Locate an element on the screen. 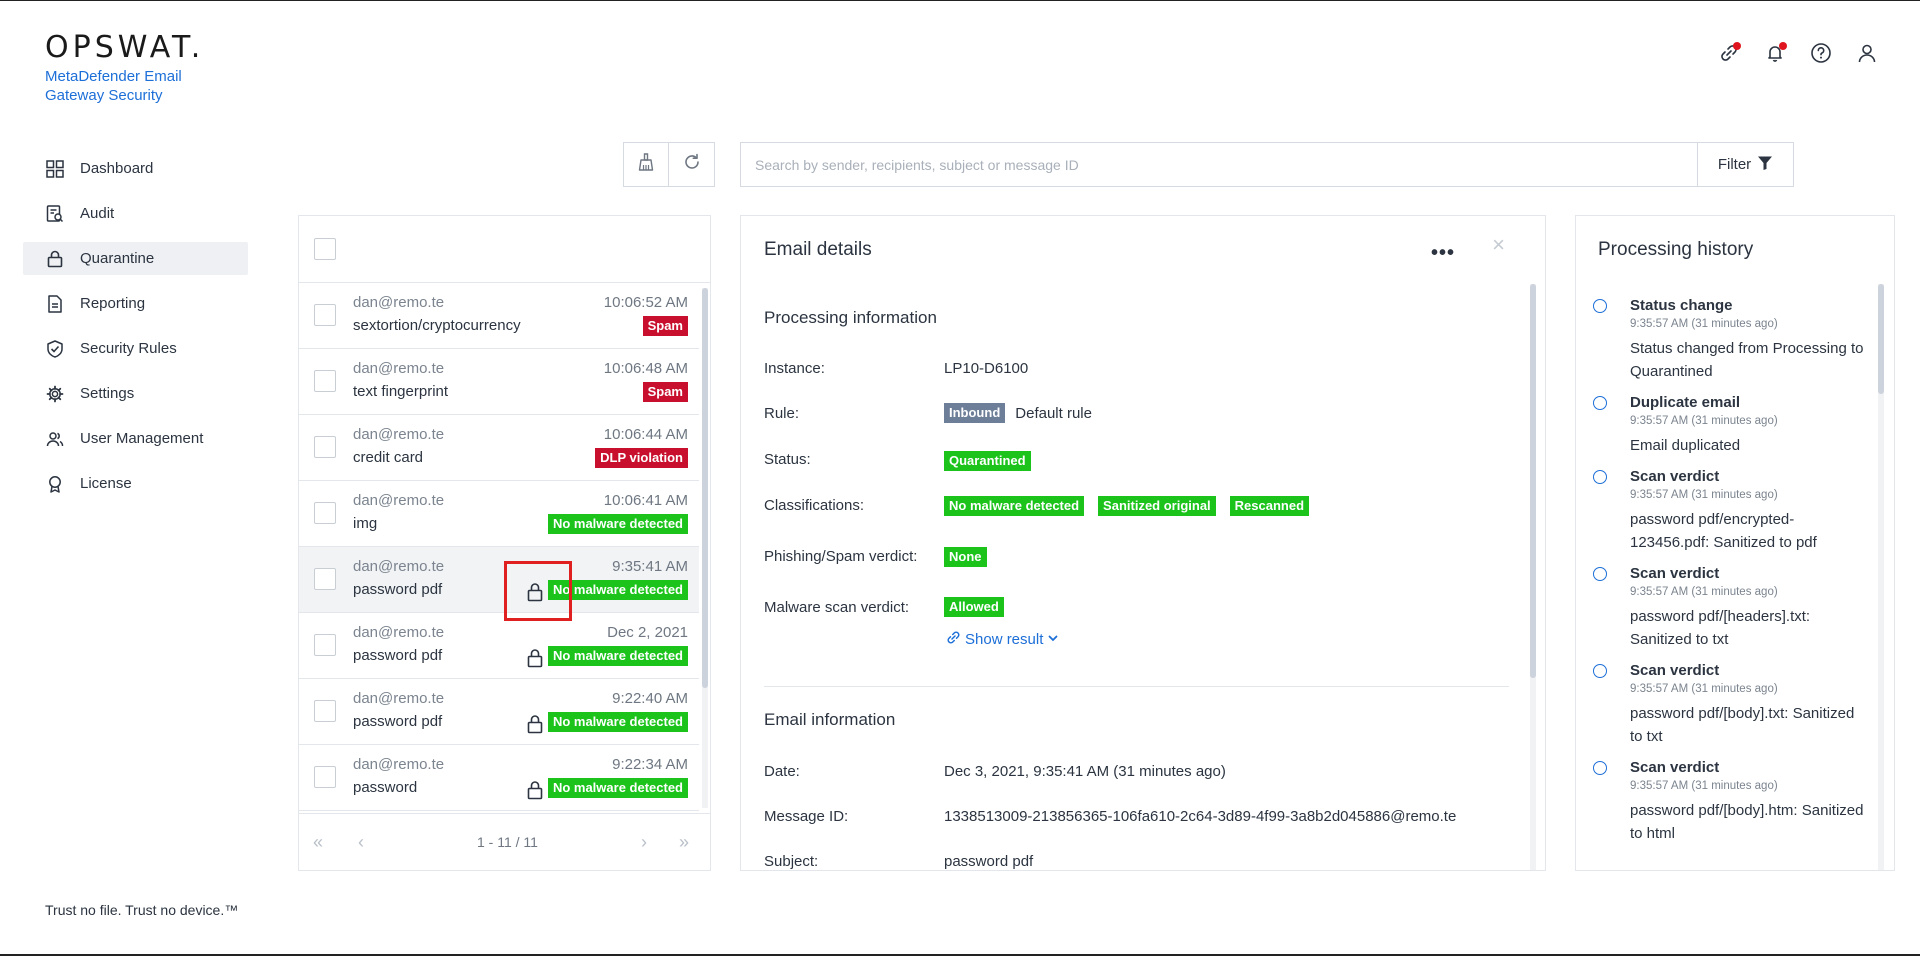  filter-icon is located at coordinates (1765, 165).